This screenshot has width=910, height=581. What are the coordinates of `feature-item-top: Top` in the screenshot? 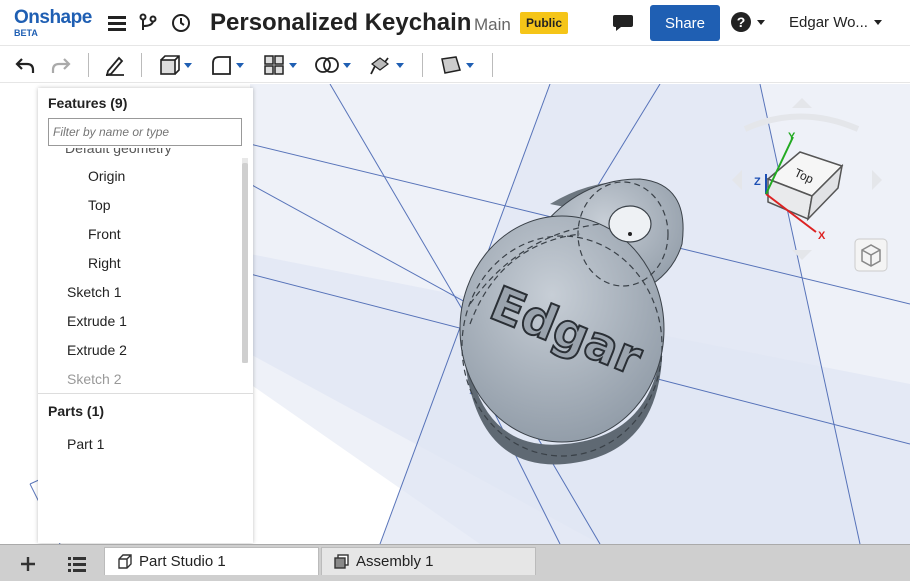 It's located at (99, 205).